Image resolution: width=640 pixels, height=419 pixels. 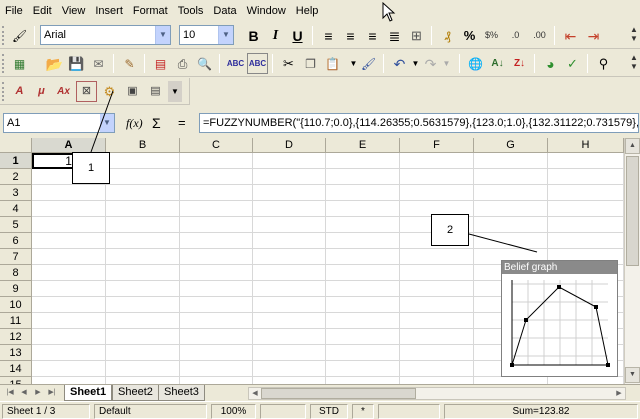 I want to click on belief-graph-window: Belief graph, so click(x=559, y=318).